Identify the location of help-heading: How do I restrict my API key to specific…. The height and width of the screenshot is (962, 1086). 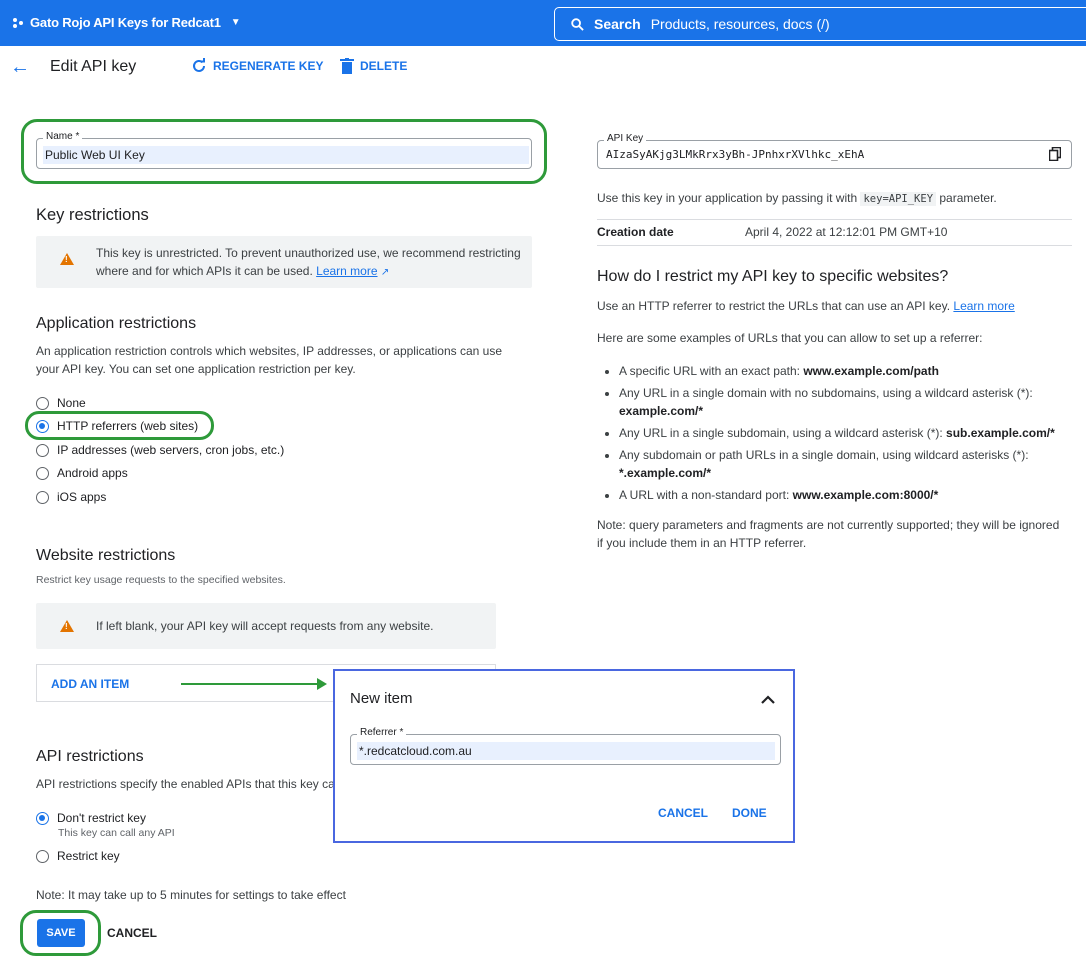
(773, 276).